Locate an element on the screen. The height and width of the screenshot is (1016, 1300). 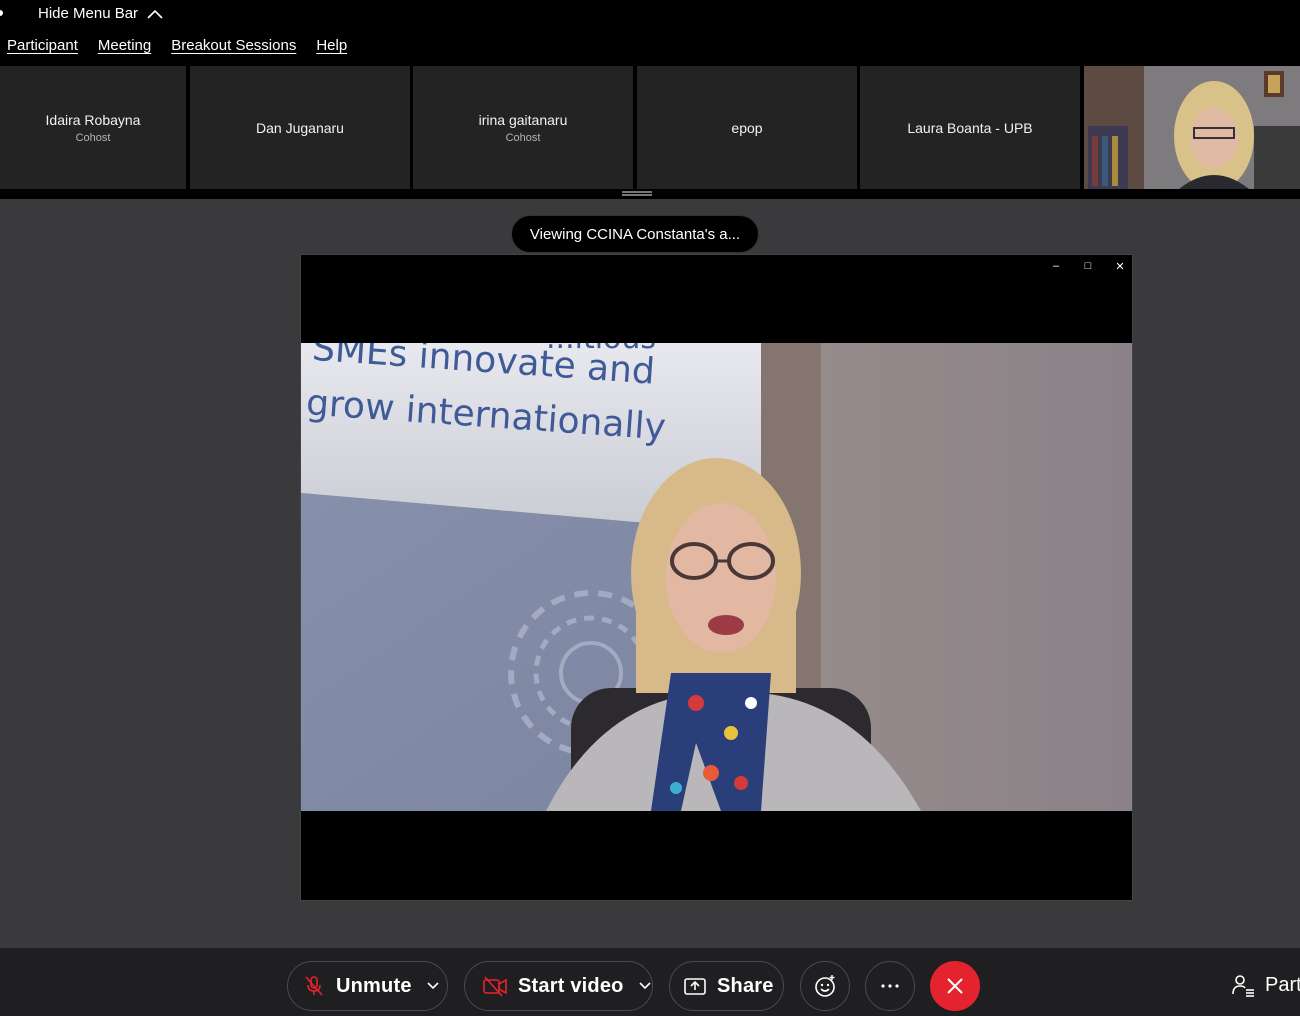
self-video-tile is located at coordinates (1192, 127).